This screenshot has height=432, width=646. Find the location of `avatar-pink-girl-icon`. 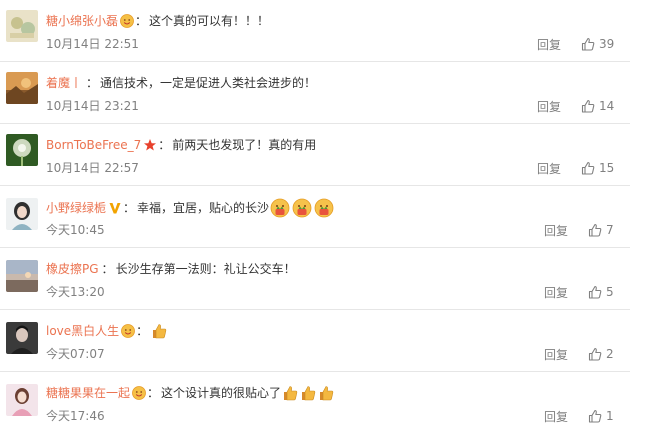

avatar-pink-girl-icon is located at coordinates (22, 400).